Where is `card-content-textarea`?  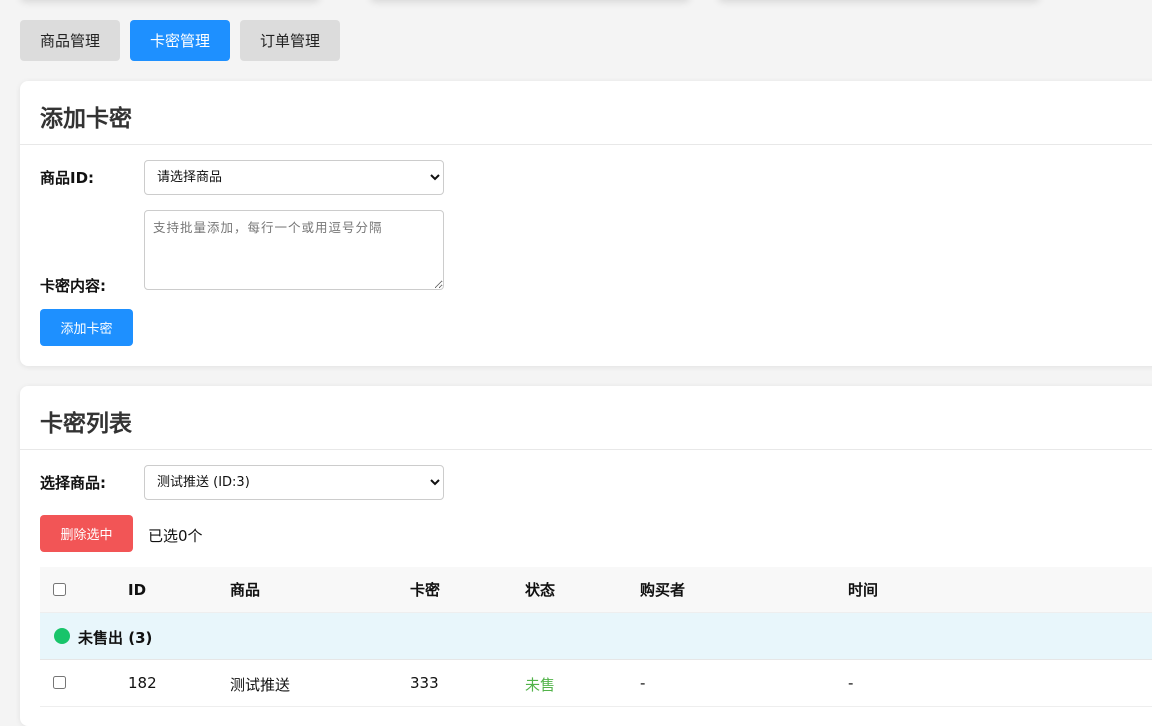 card-content-textarea is located at coordinates (294, 250).